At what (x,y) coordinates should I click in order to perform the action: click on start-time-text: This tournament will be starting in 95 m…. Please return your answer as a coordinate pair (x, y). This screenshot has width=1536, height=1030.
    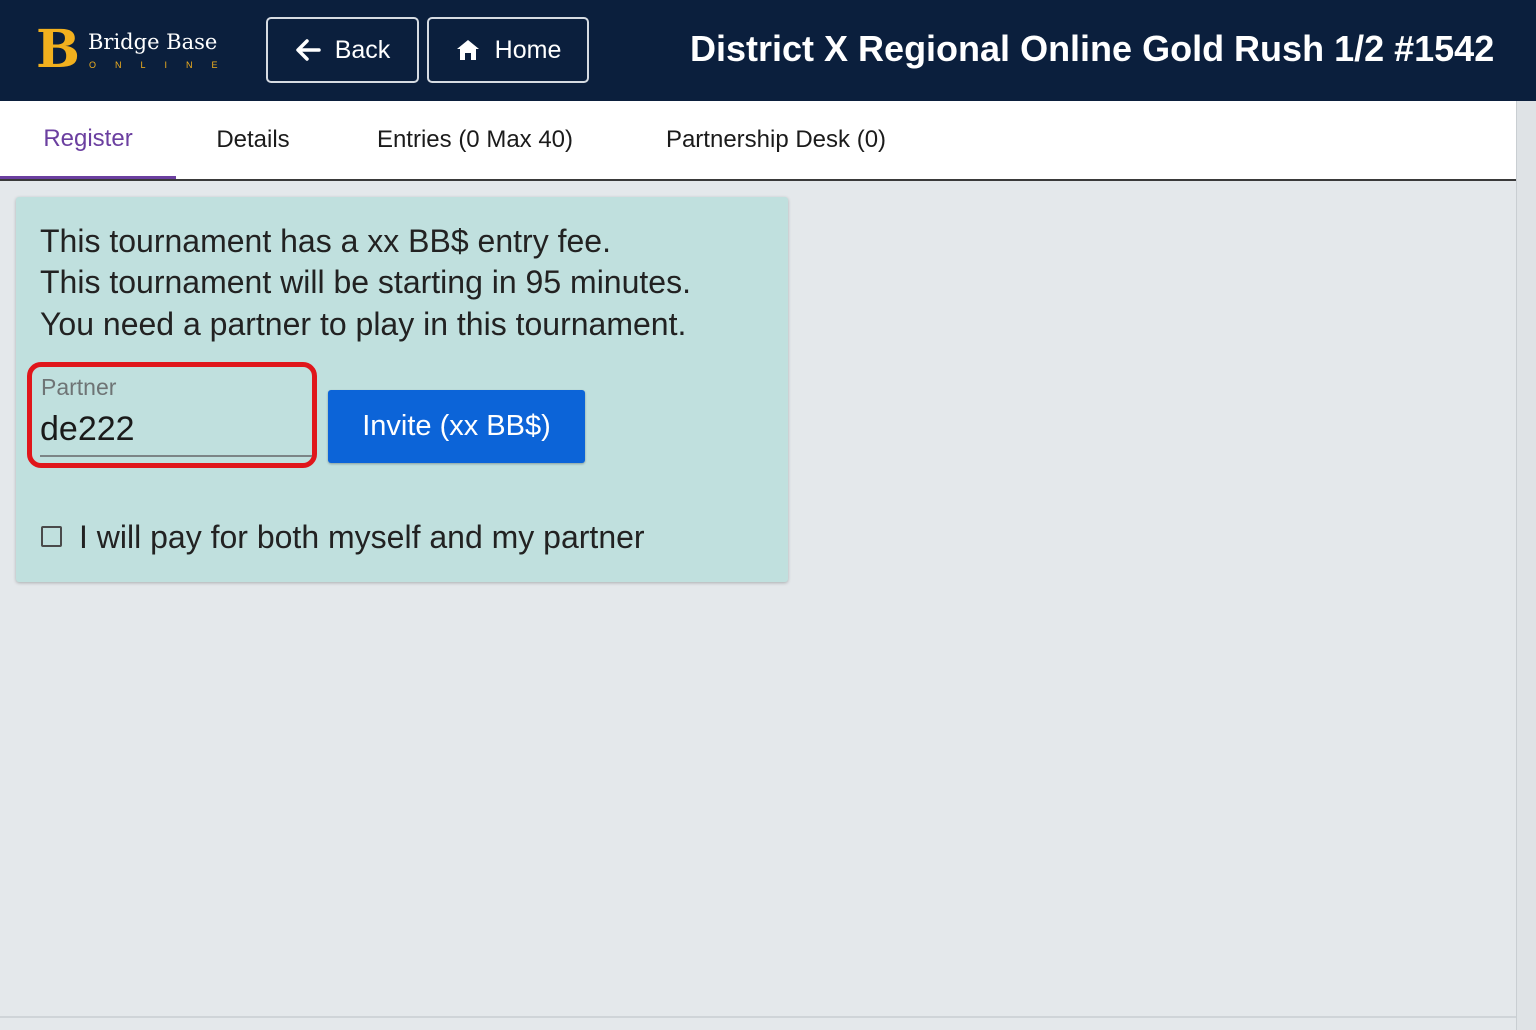
    Looking at the image, I should click on (365, 282).